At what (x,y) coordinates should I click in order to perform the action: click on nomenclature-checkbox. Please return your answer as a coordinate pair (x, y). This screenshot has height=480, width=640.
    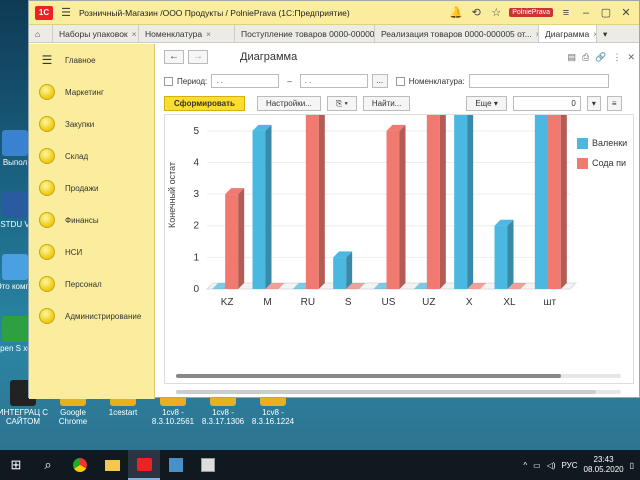
    Looking at the image, I should click on (400, 81).